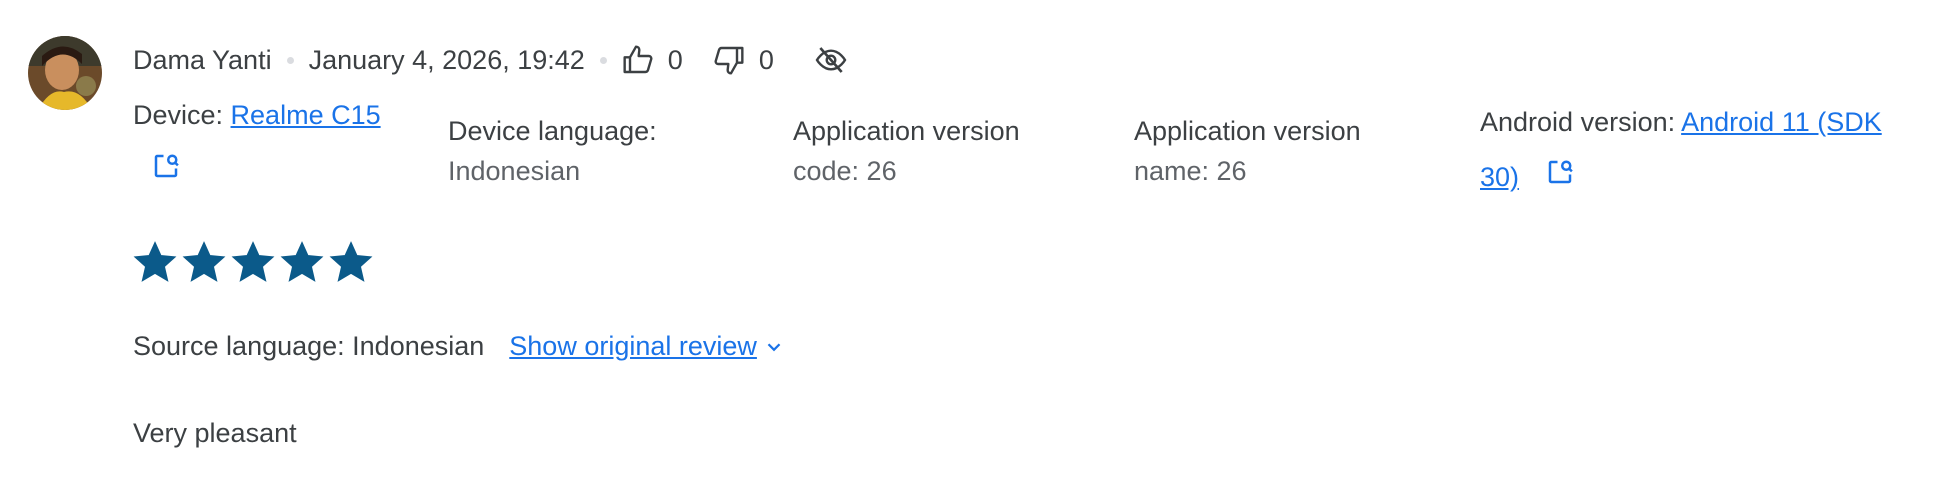  What do you see at coordinates (1499, 177) in the screenshot?
I see `android-version-link-cont: 30)` at bounding box center [1499, 177].